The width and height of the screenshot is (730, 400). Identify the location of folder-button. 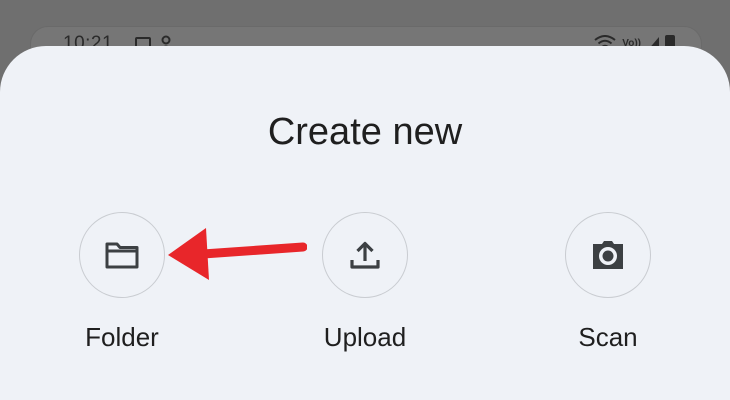
(122, 255).